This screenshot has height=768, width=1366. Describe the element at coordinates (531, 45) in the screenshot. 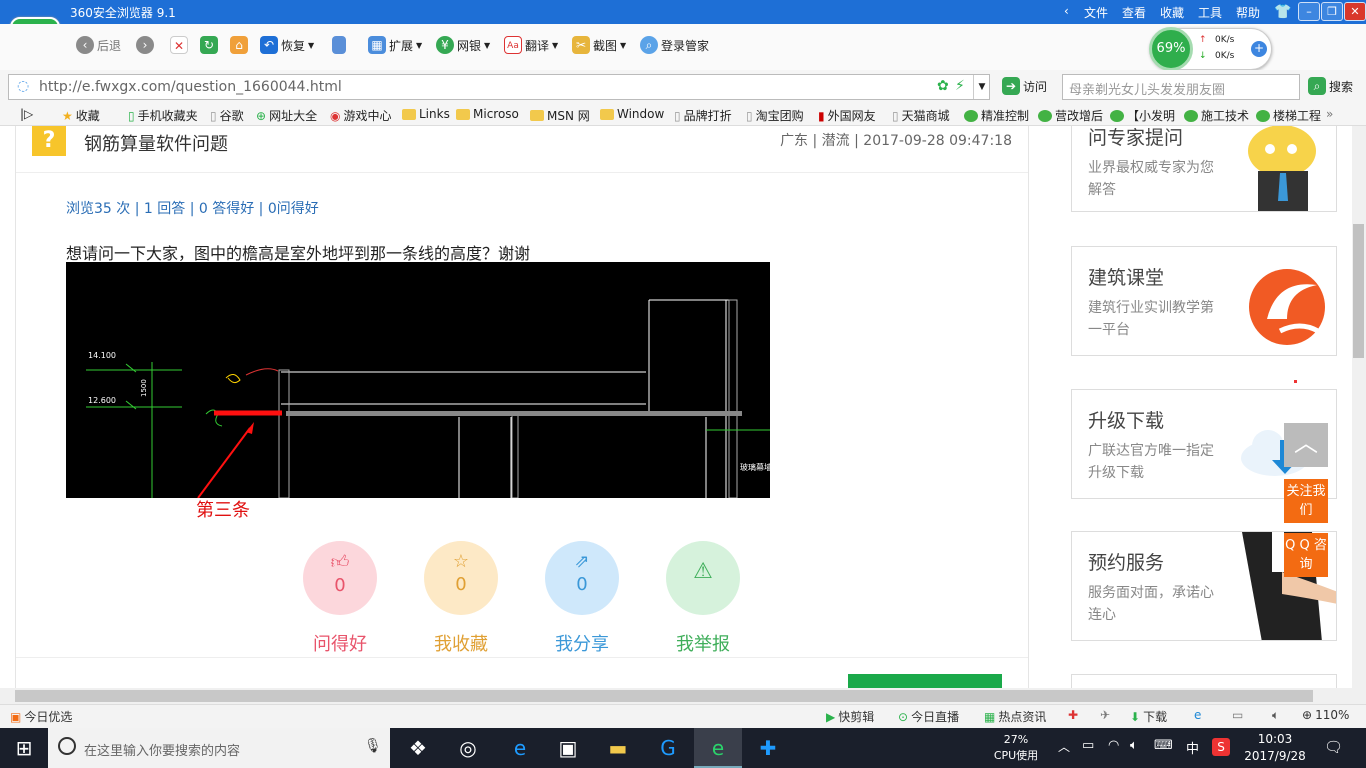

I see `translate-button: Aa 翻译 ▼` at that location.